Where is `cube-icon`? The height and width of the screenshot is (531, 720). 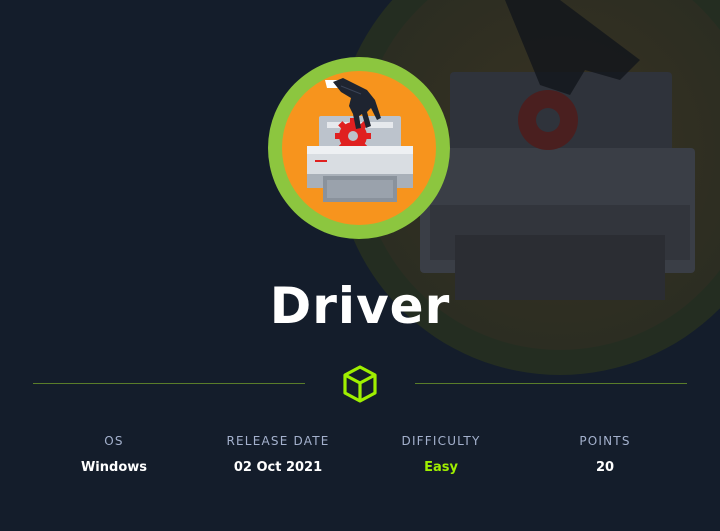 cube-icon is located at coordinates (360, 384).